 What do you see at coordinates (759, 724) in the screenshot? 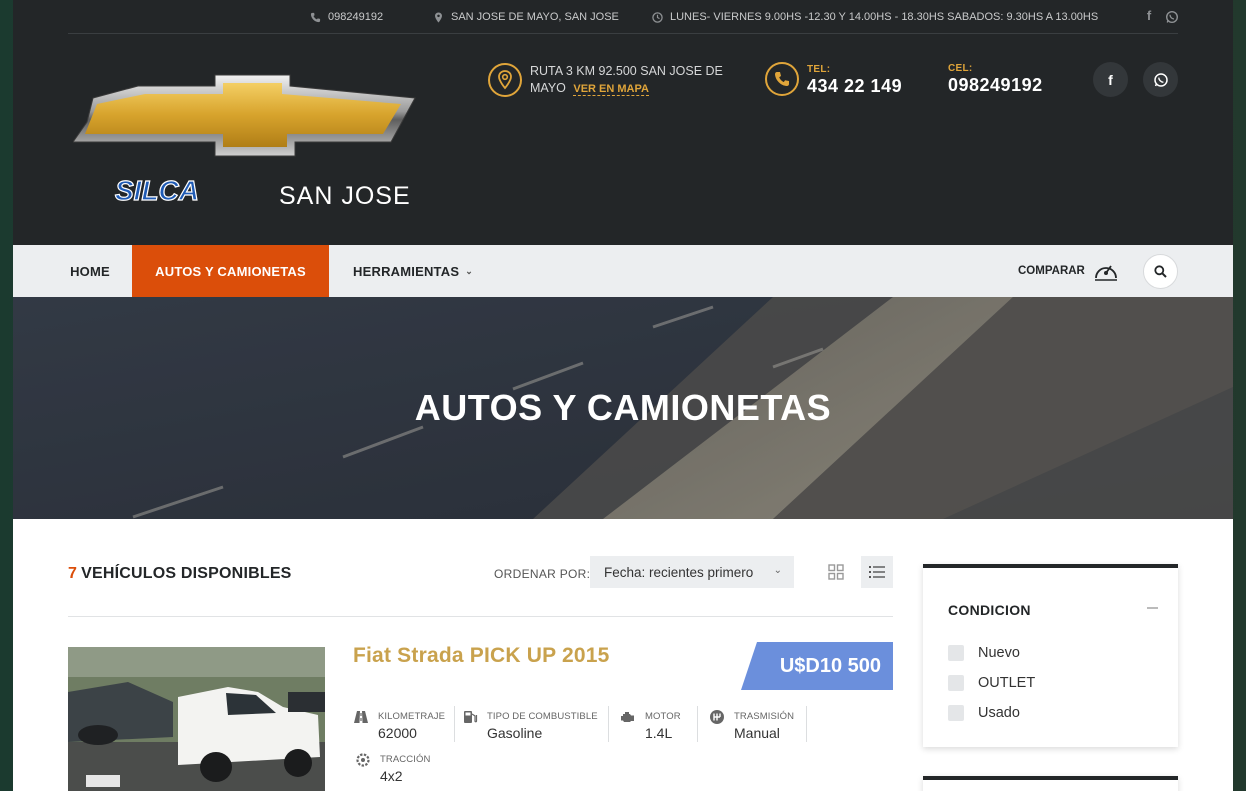
I see `spec-trasmision: TRASMISIÓN Manual` at bounding box center [759, 724].